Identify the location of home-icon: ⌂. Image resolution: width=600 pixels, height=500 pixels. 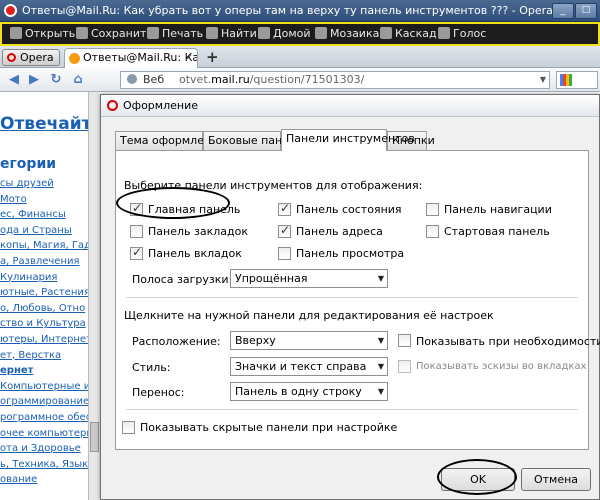
(78, 80).